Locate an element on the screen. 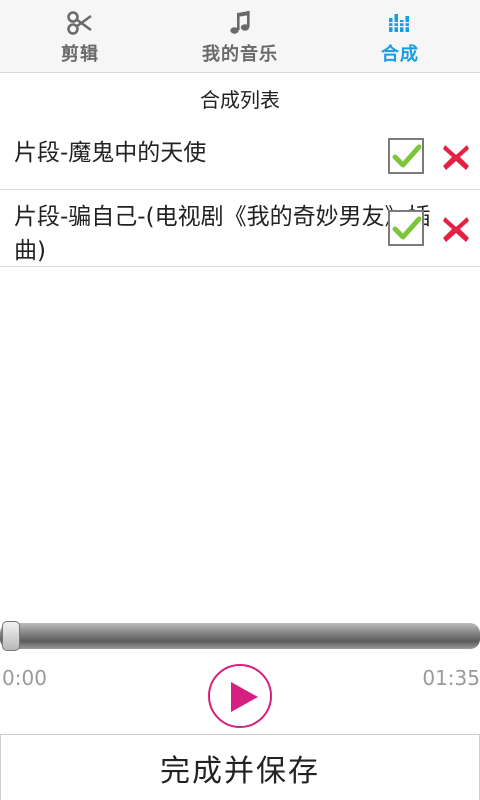 Image resolution: width=480 pixels, height=800 pixels. list-item-name: 片段-魔鬼中的天使 is located at coordinates (110, 153).